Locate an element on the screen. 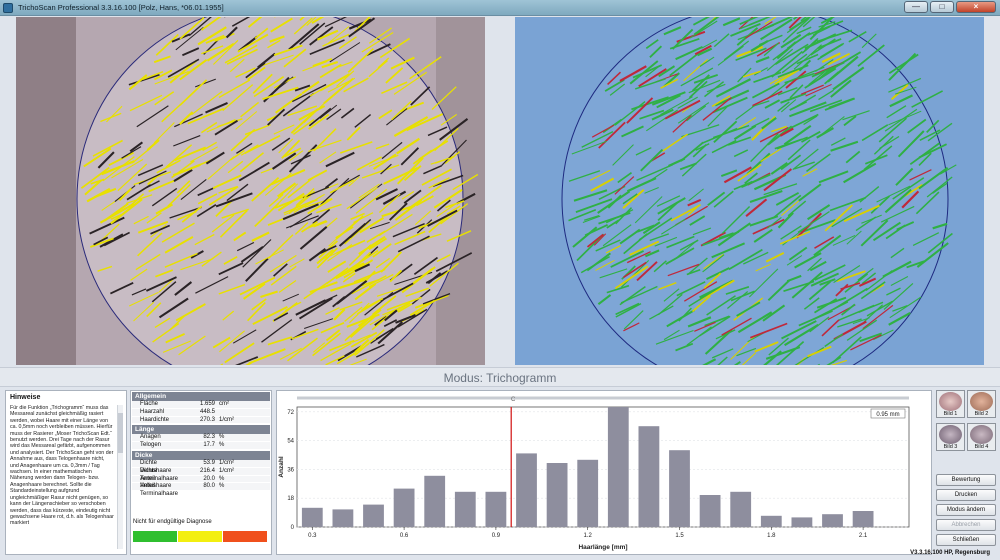  y-tick-label: 72 is located at coordinates (290, 413).